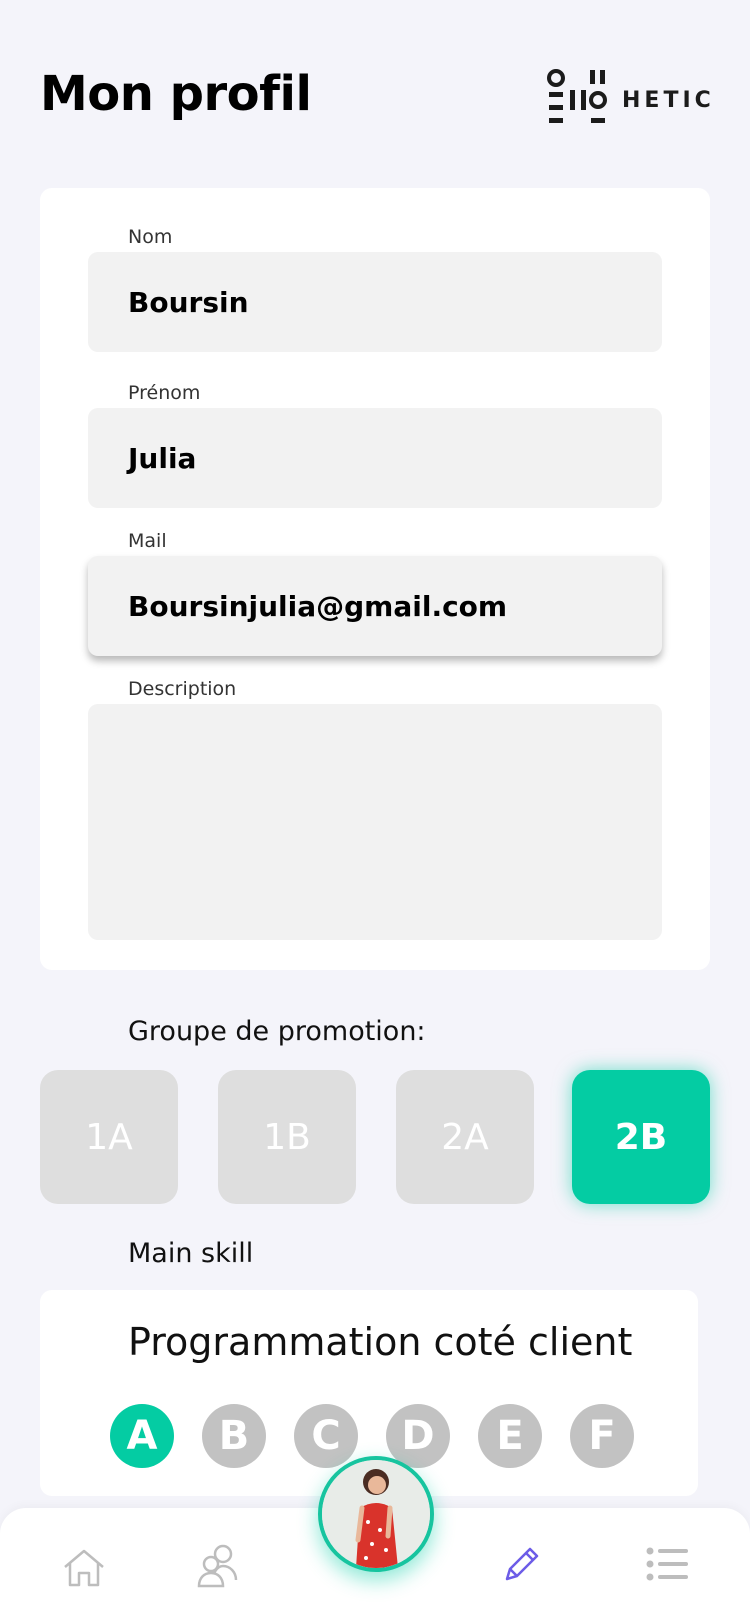 The image size is (750, 1624). Describe the element at coordinates (84, 1568) in the screenshot. I see `home-icon` at that location.